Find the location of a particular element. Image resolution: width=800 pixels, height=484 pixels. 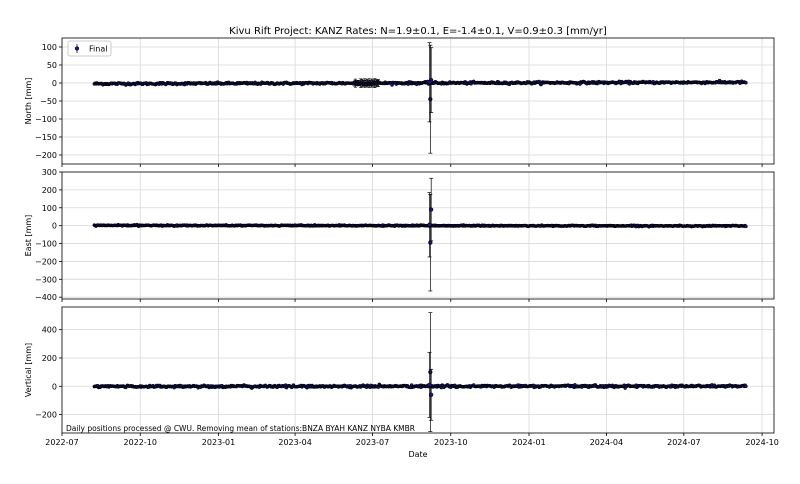

x-tick-label: 2023-04 is located at coordinates (294, 442).